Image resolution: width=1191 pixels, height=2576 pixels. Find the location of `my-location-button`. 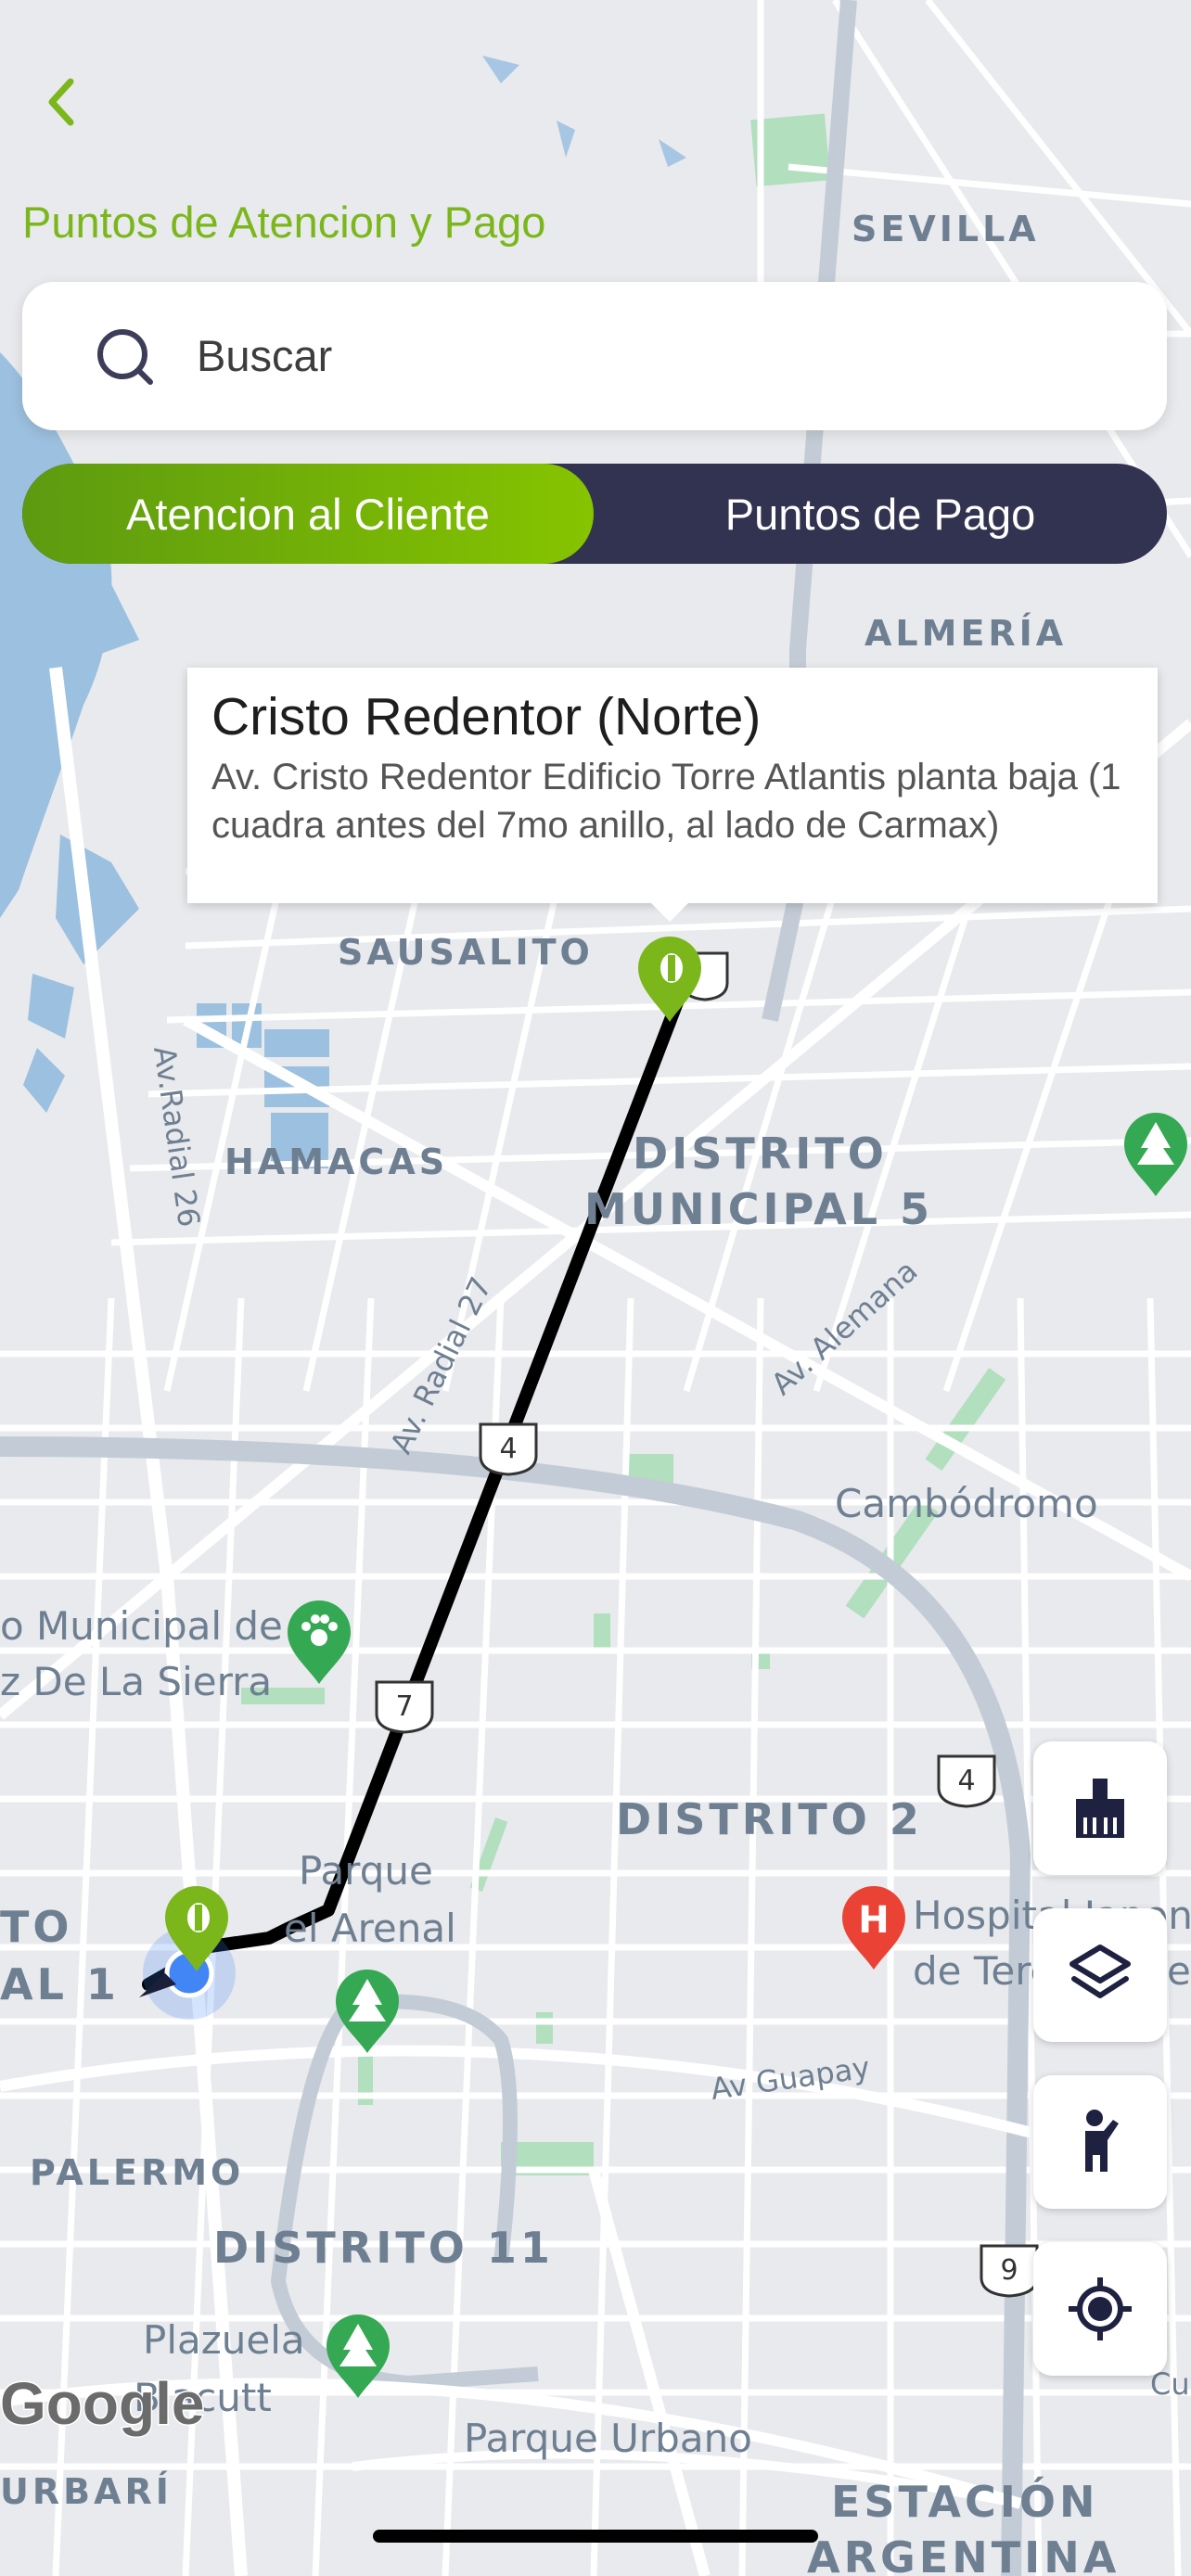

my-location-button is located at coordinates (1100, 2309).